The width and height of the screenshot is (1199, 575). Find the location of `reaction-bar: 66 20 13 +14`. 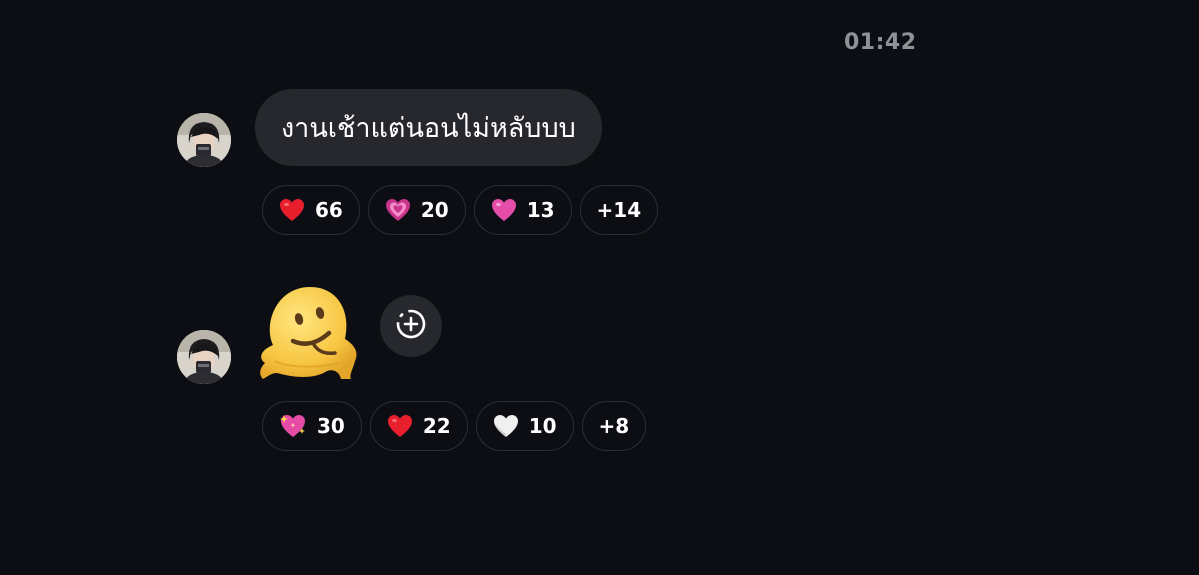

reaction-bar: 66 20 13 +14 is located at coordinates (460, 210).